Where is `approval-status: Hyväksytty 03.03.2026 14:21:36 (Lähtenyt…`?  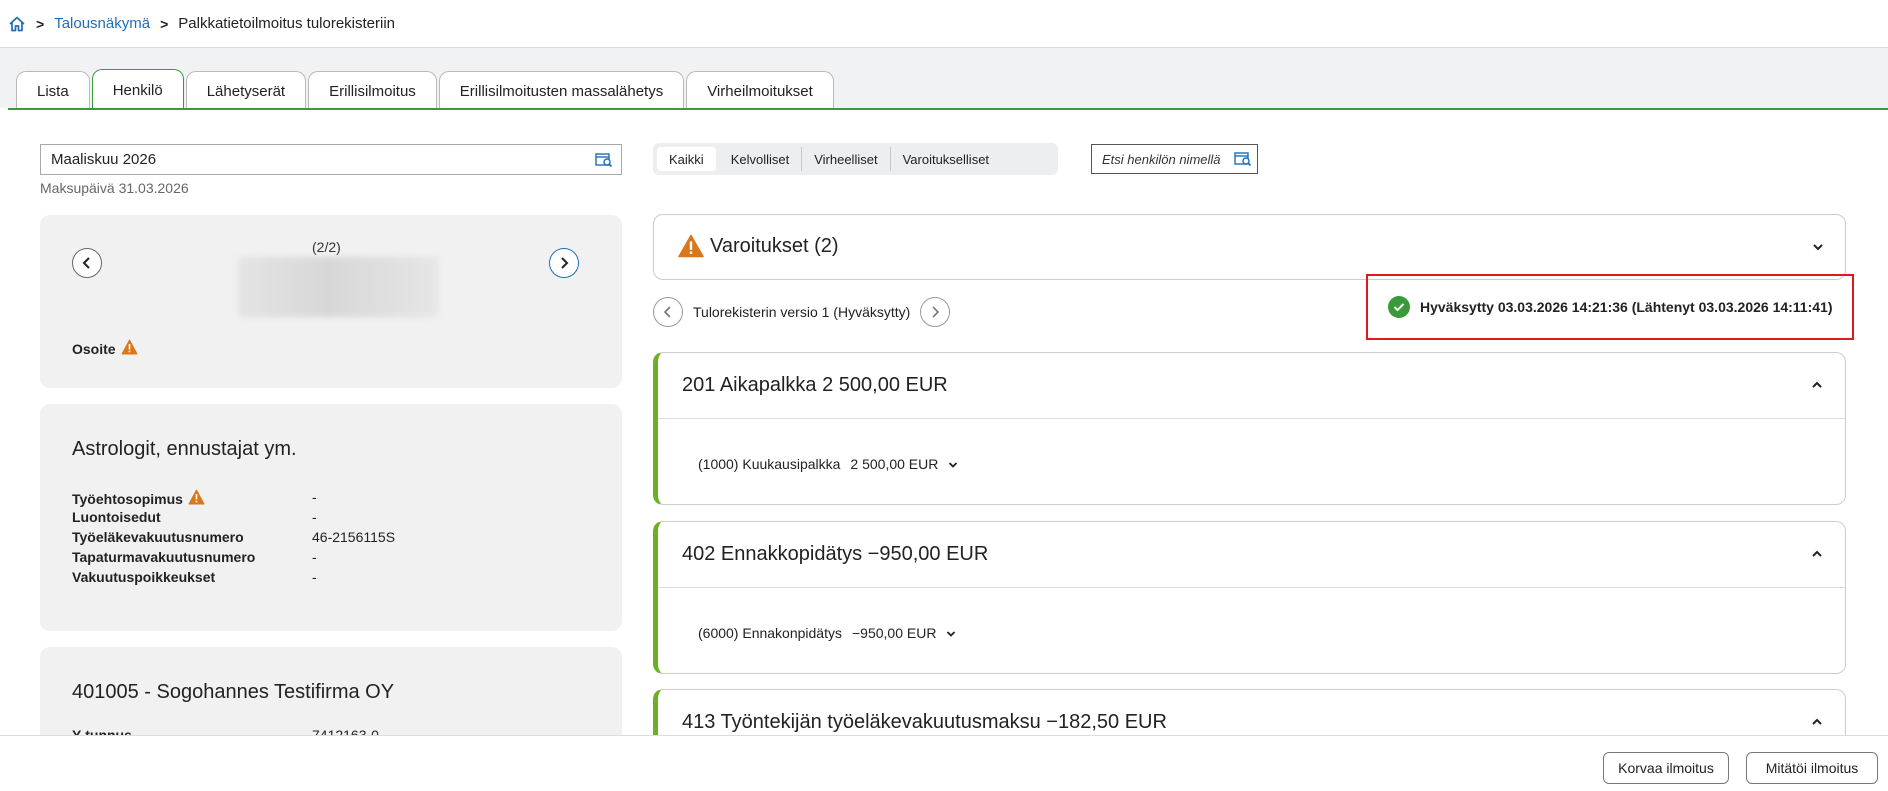
approval-status: Hyväksytty 03.03.2026 14:21:36 (Lähtenyt… is located at coordinates (1610, 307).